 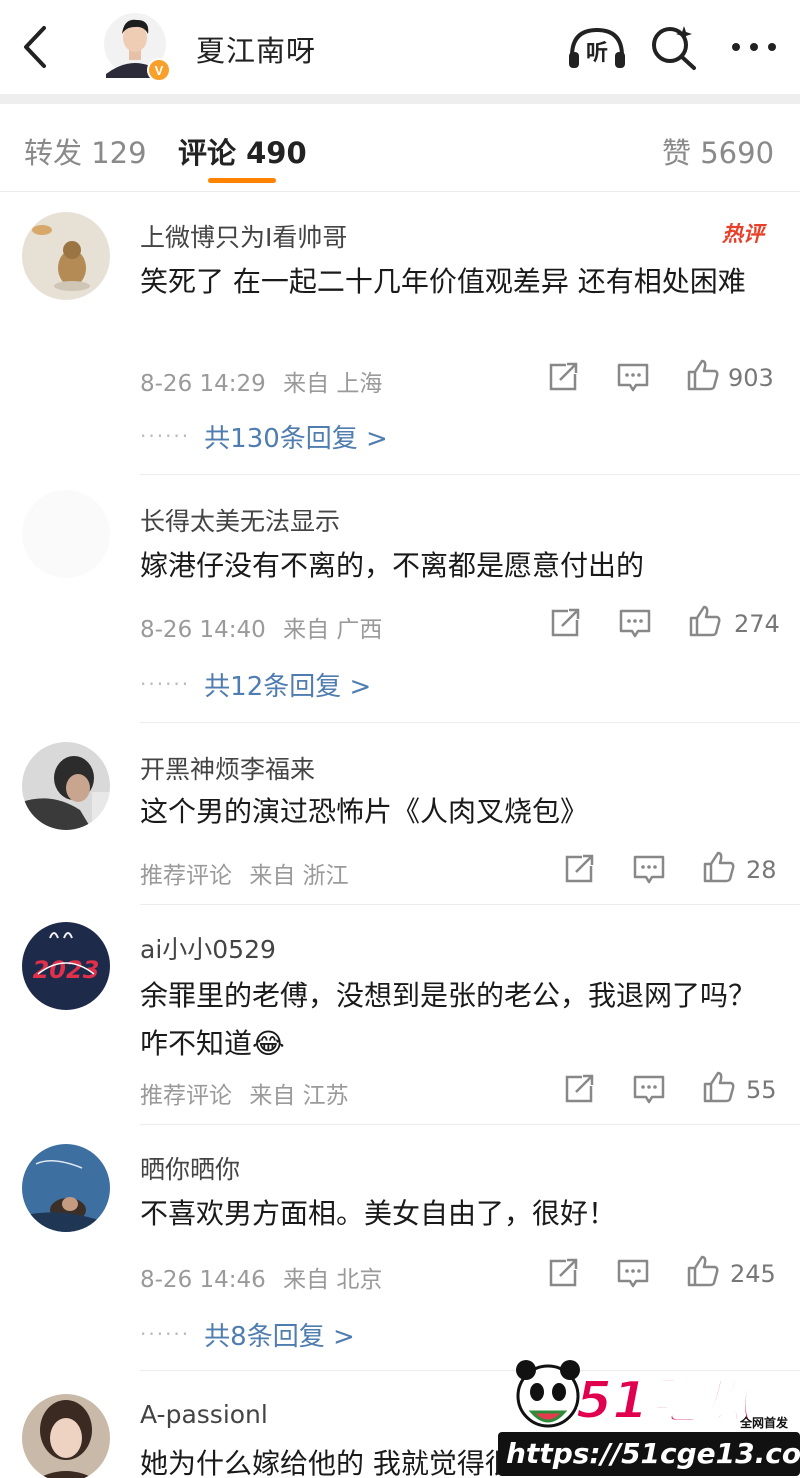 What do you see at coordinates (299, 876) in the screenshot?
I see `comment-source: 来自 浙江` at bounding box center [299, 876].